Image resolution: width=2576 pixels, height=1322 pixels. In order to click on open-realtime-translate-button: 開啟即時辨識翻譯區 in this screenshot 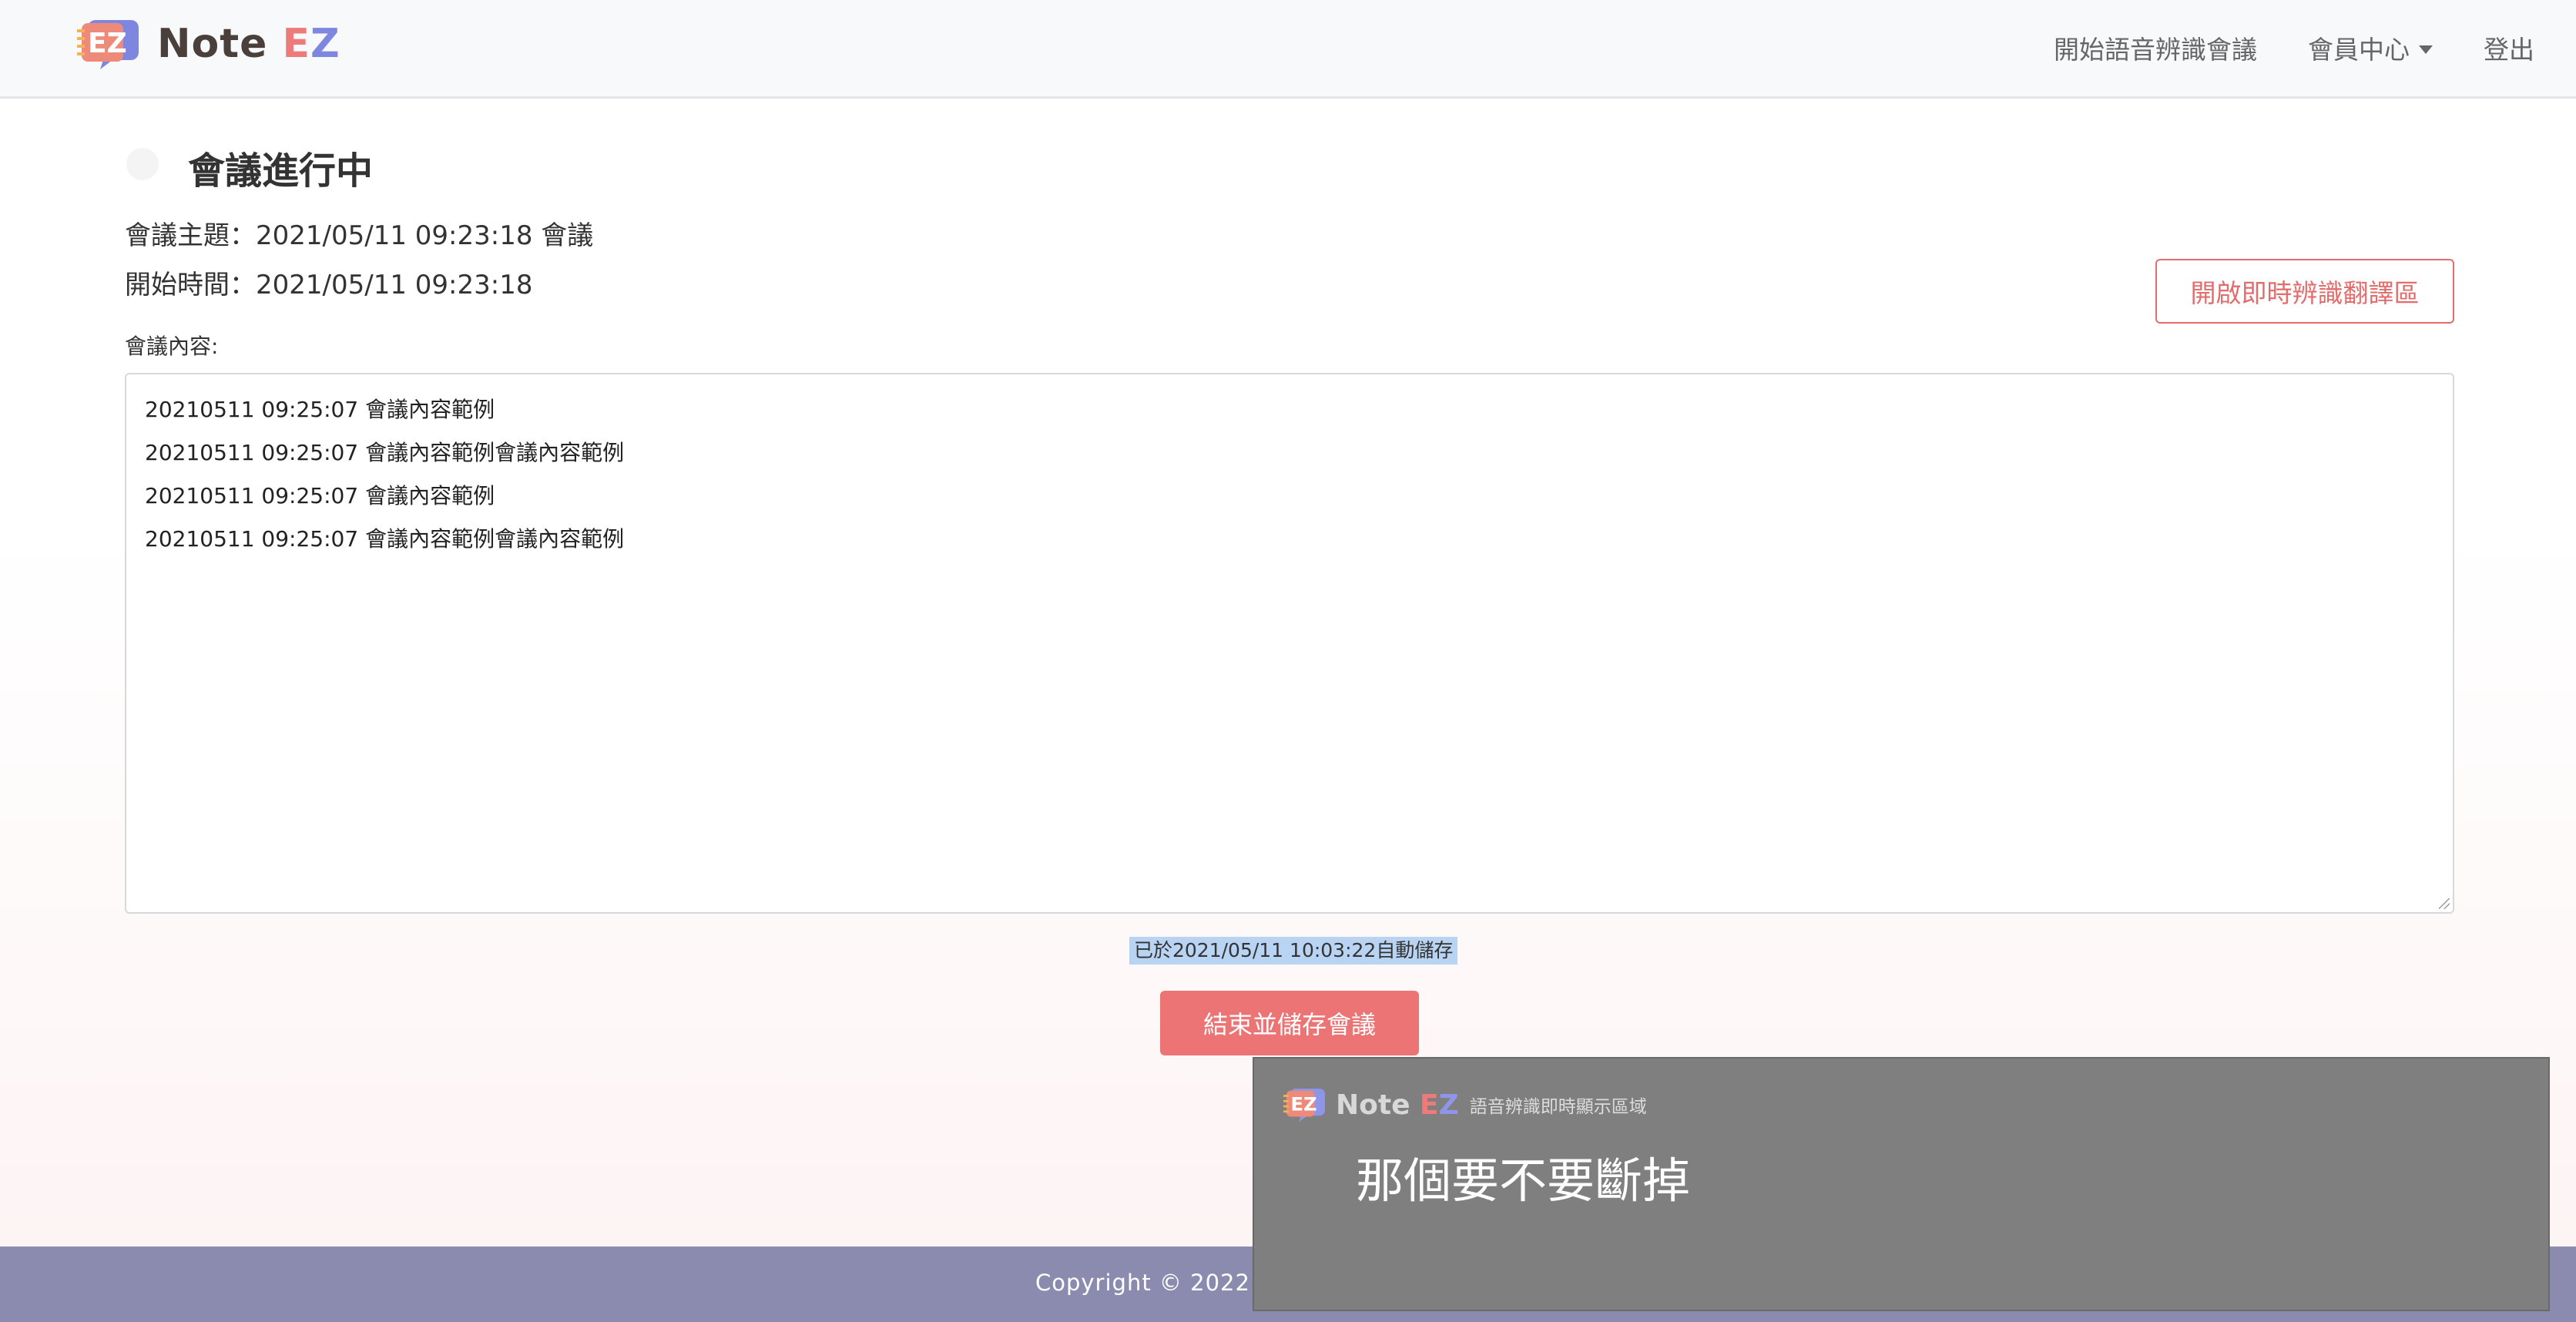, I will do `click(2304, 291)`.